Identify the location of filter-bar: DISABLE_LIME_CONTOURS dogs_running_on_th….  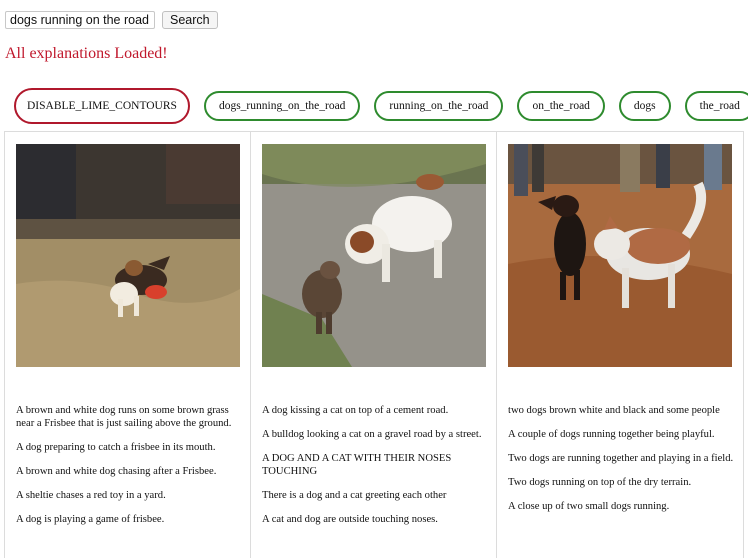
(381, 106).